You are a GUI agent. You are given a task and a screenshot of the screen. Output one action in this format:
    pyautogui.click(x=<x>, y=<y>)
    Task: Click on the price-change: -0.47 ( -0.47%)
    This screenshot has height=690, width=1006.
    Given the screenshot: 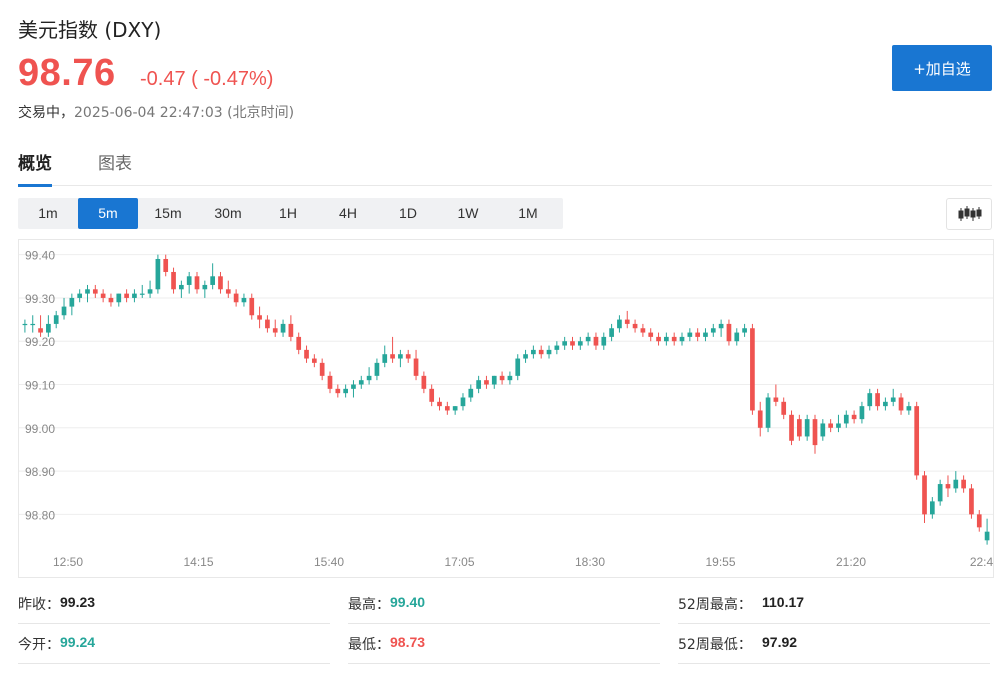 What is the action you would take?
    pyautogui.click(x=207, y=79)
    